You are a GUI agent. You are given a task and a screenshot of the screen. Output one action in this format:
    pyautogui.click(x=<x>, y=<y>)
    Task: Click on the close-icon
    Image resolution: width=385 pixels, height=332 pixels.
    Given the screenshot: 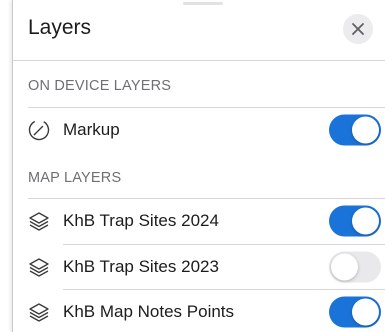 What is the action you would take?
    pyautogui.click(x=358, y=29)
    